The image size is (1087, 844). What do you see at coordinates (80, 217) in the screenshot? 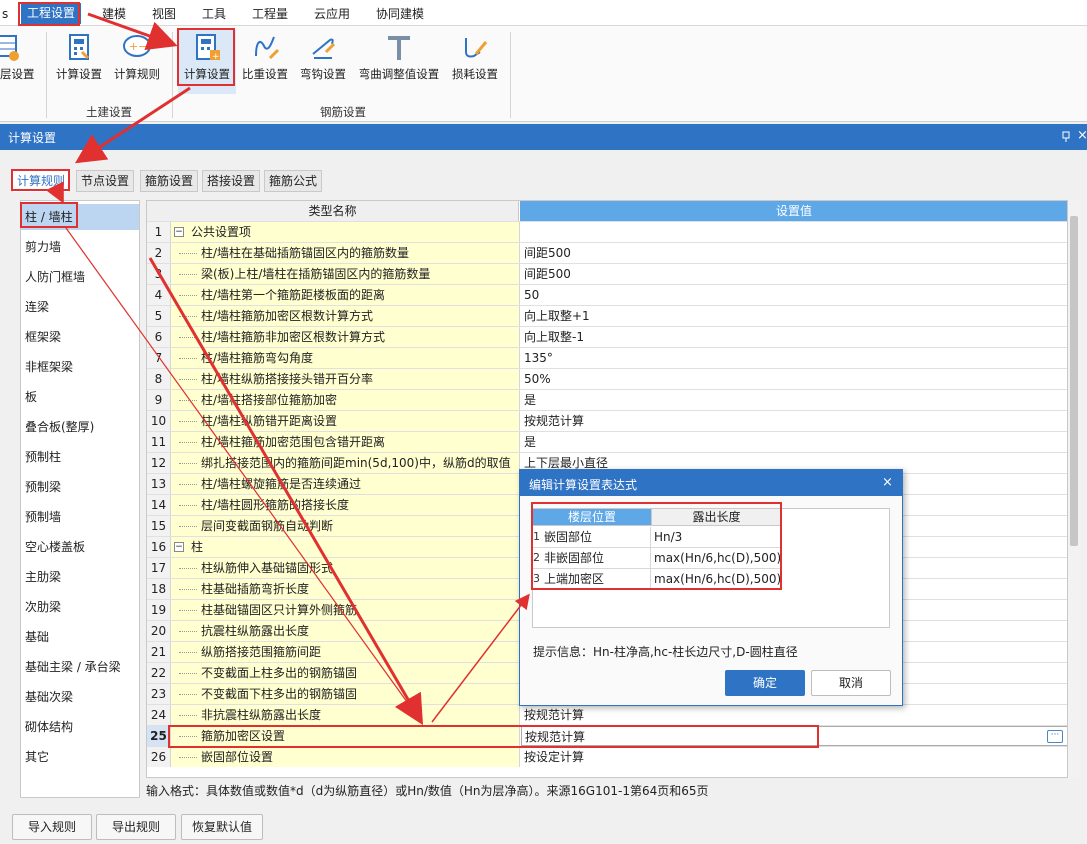
I see `nav-item-column: 柱 / 墙柱` at bounding box center [80, 217].